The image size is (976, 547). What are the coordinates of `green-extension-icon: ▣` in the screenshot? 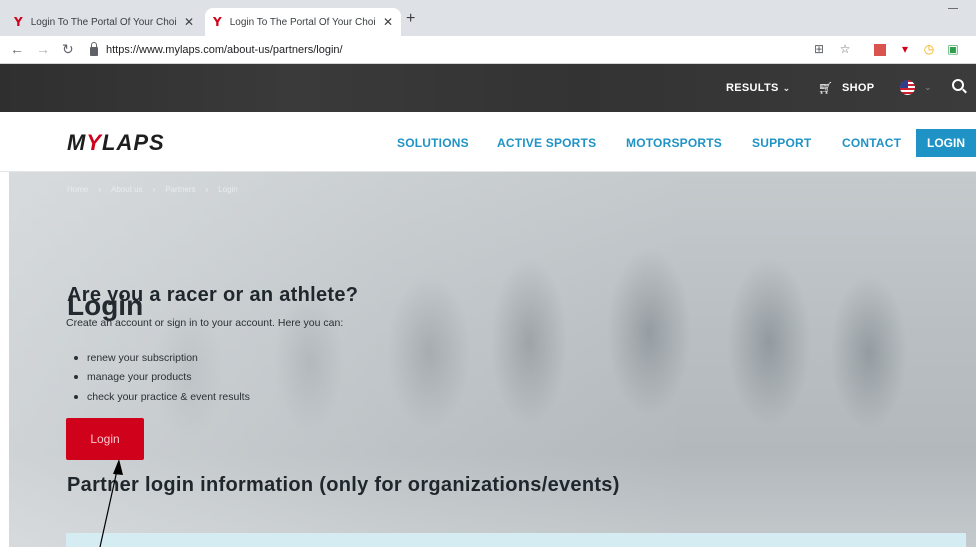 It's located at (953, 49).